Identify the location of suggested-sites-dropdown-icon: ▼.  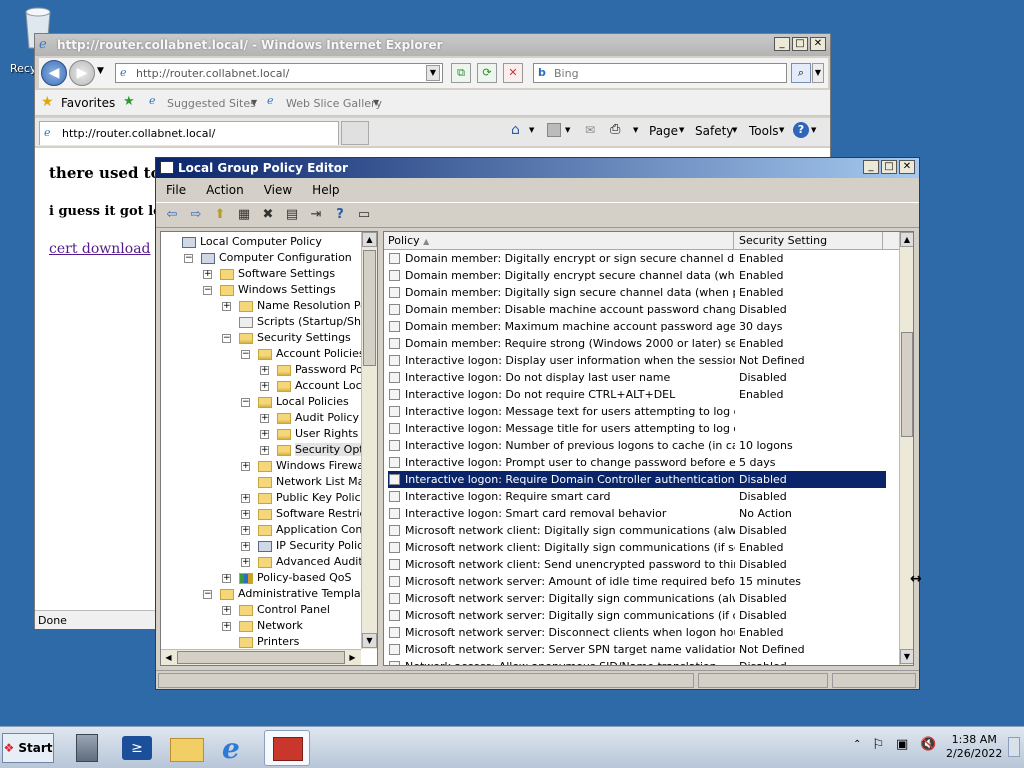
(254, 102).